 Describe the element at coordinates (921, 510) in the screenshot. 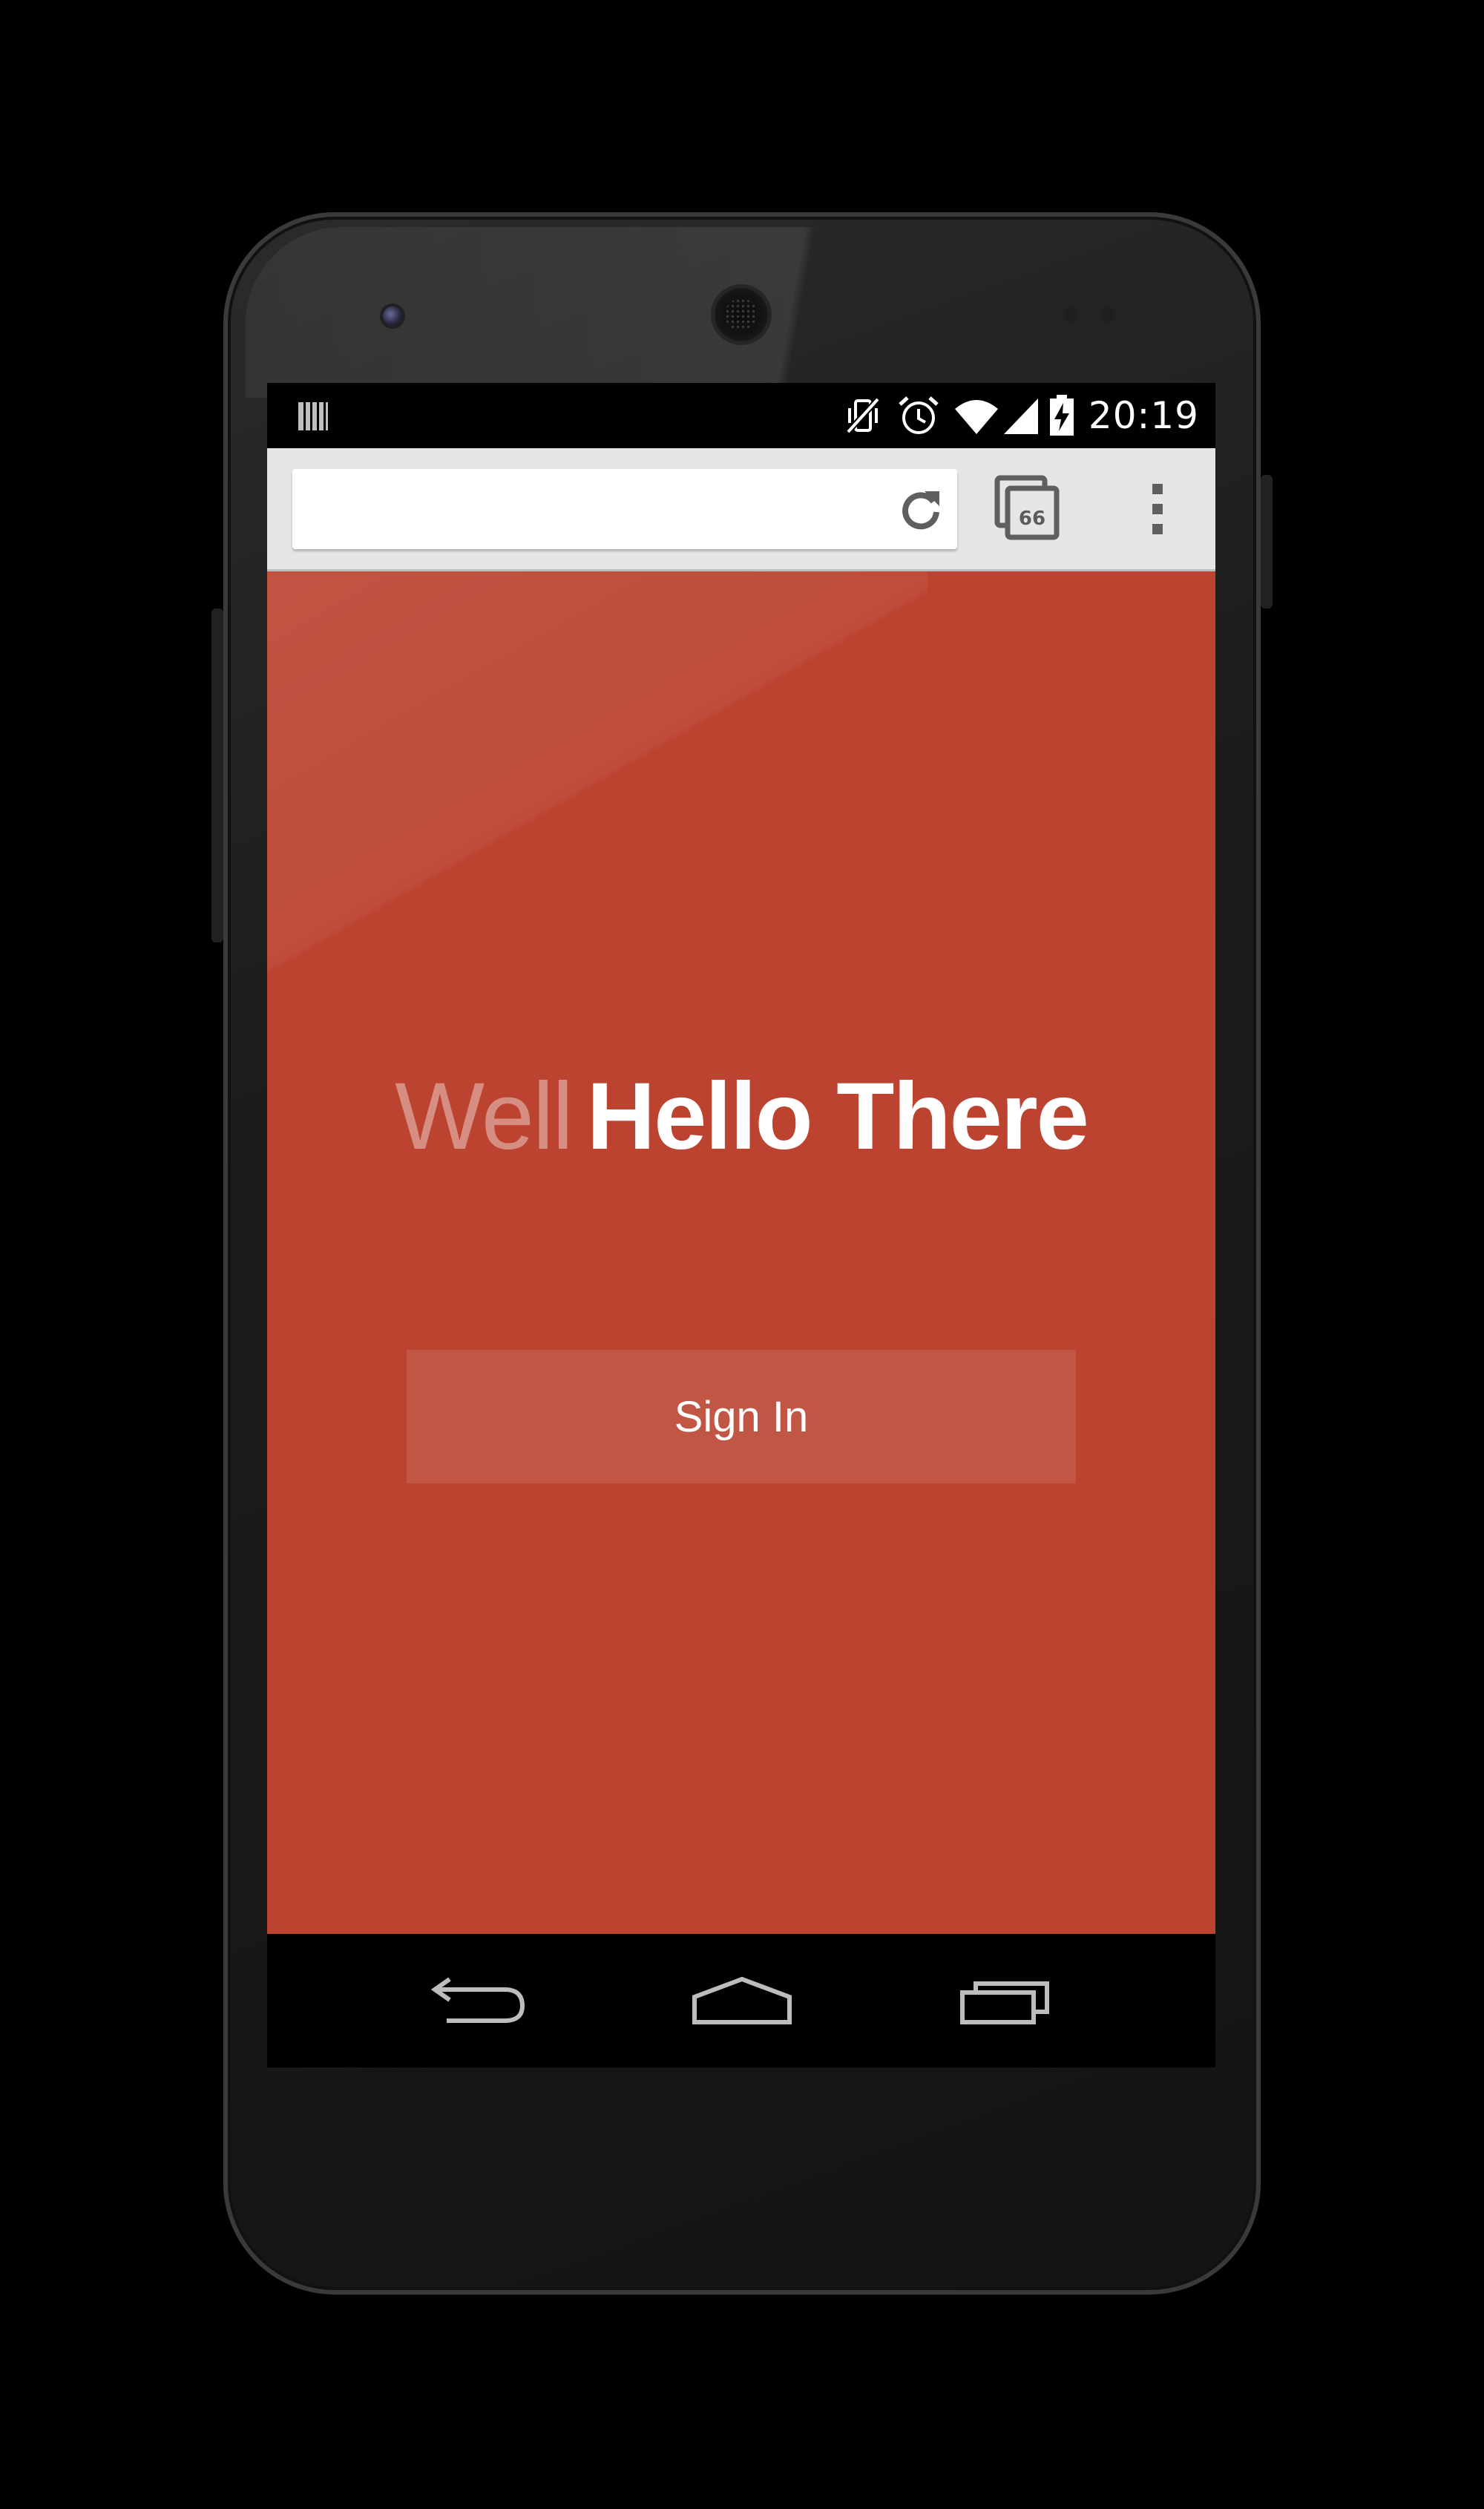

I see `reload-icon` at that location.